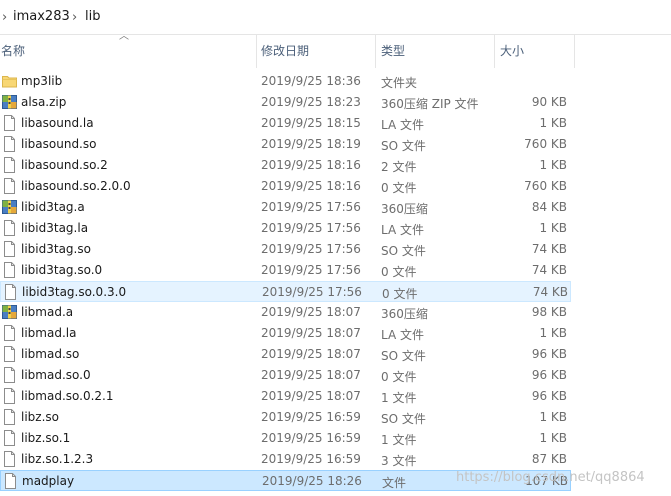 The image size is (671, 496). Describe the element at coordinates (46, 438) in the screenshot. I see `file-name: libz.so.1` at that location.